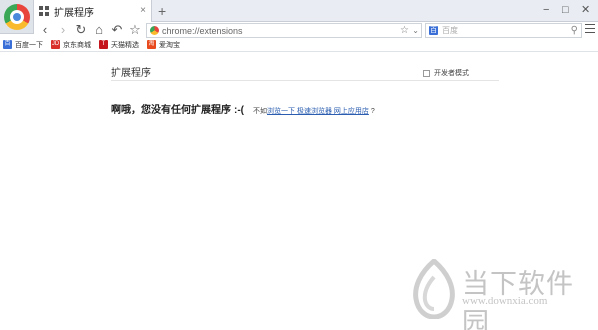  What do you see at coordinates (125, 45) in the screenshot?
I see `bookmark-label: 天猫精选` at bounding box center [125, 45].